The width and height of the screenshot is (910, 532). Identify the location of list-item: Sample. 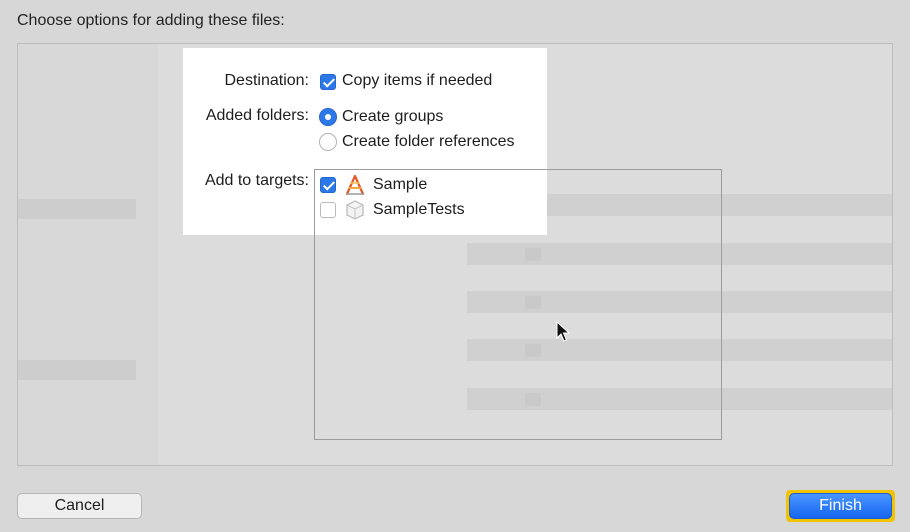
(425, 185).